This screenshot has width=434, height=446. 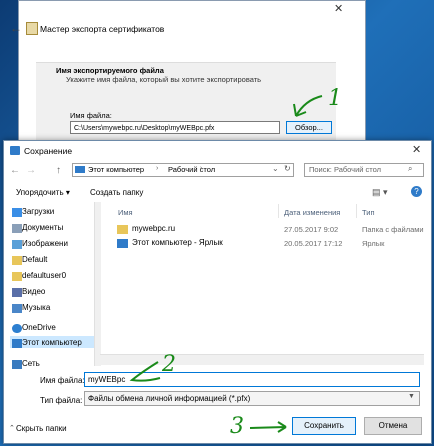 I want to click on annotation-step-1: 1, so click(x=335, y=98).